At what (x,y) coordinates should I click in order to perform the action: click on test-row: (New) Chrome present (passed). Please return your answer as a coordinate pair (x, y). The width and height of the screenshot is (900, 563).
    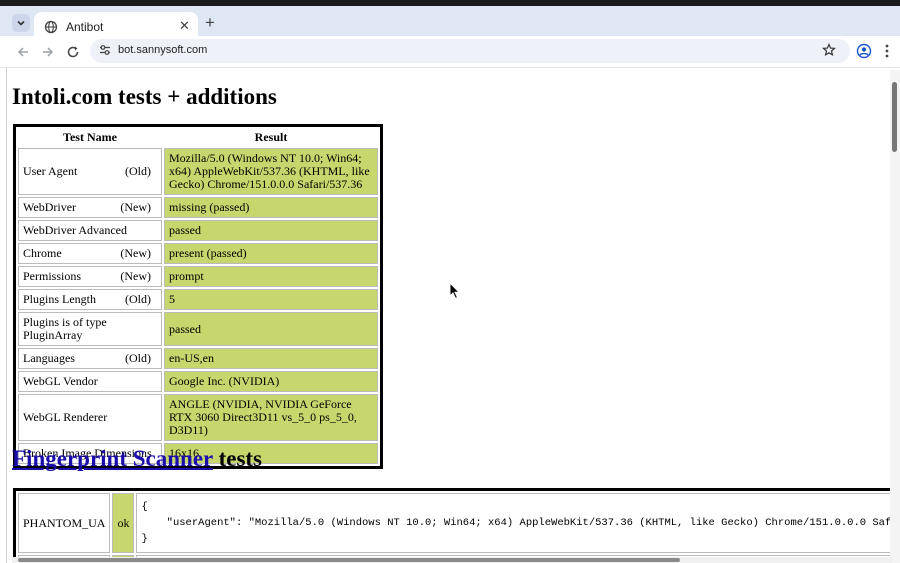
    Looking at the image, I should click on (198, 253).